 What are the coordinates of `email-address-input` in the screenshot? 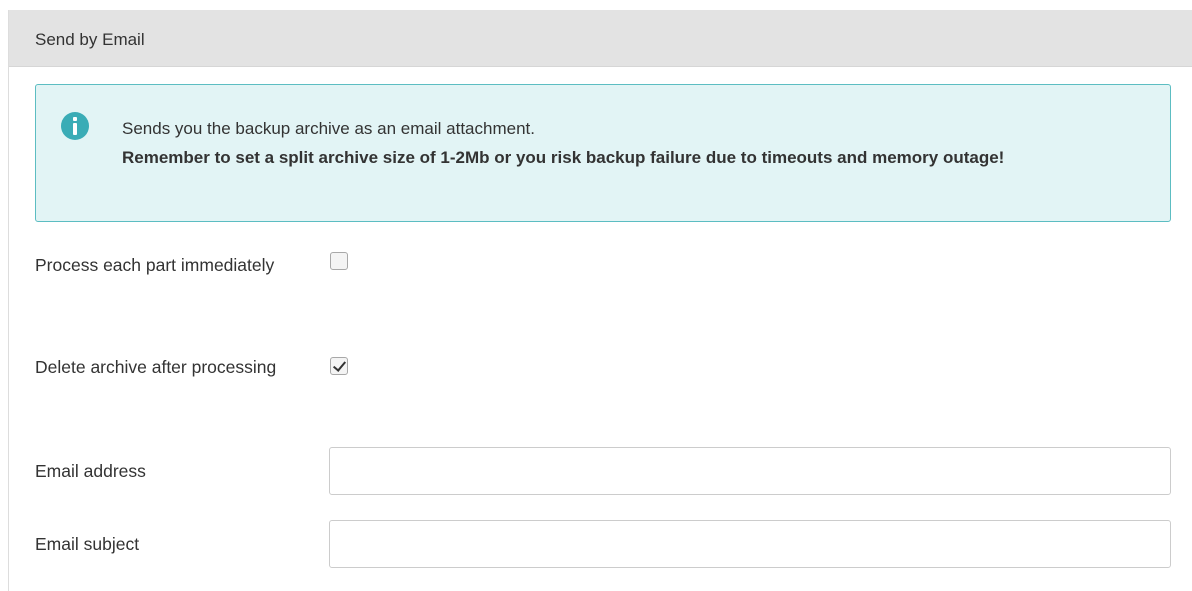 It's located at (750, 471).